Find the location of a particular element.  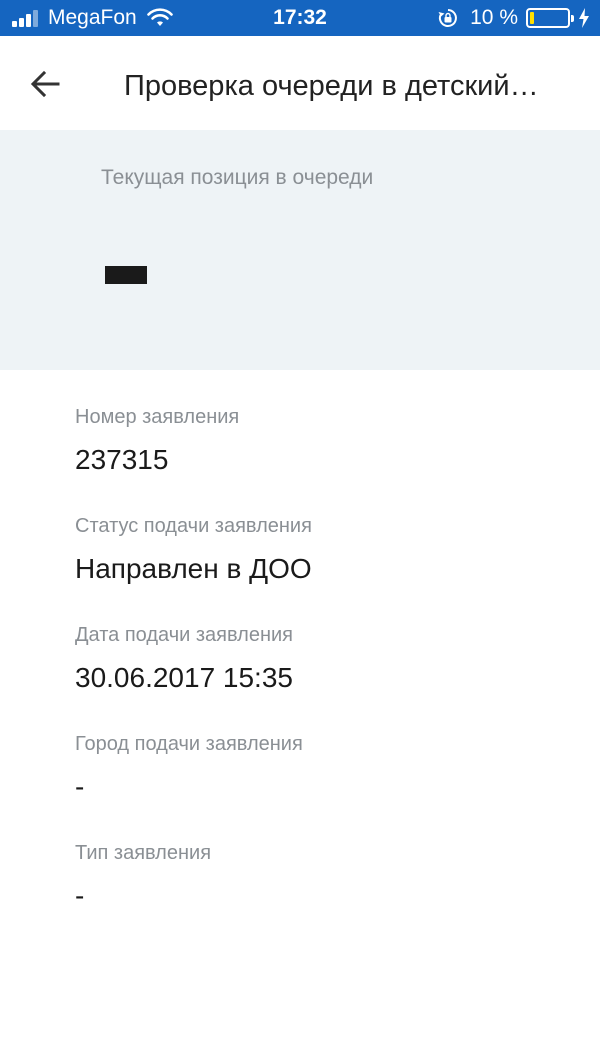

detail-value: Направлен в ДОО is located at coordinates (193, 568).